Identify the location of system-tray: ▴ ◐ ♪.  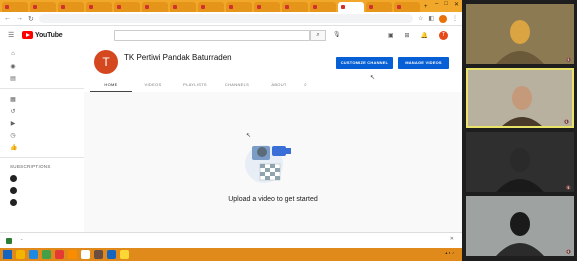
(451, 252).